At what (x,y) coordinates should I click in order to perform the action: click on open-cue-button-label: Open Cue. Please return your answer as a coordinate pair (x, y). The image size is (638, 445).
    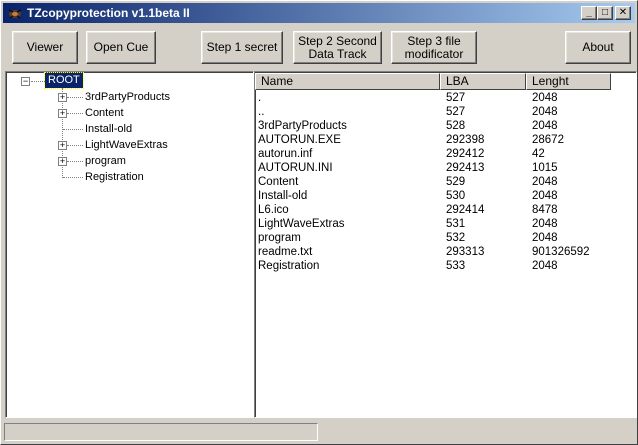
    Looking at the image, I should click on (121, 47).